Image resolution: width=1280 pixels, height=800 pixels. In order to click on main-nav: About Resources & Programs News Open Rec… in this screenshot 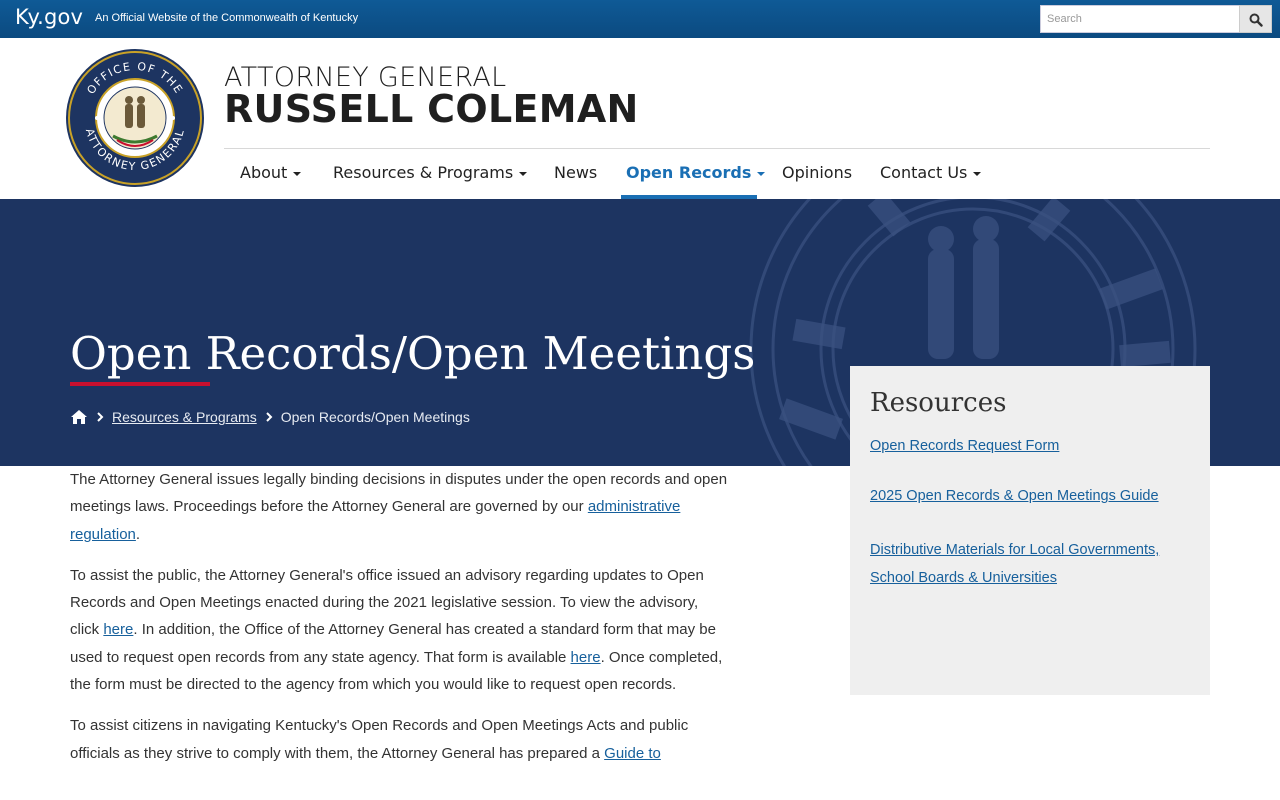, I will do `click(640, 174)`.